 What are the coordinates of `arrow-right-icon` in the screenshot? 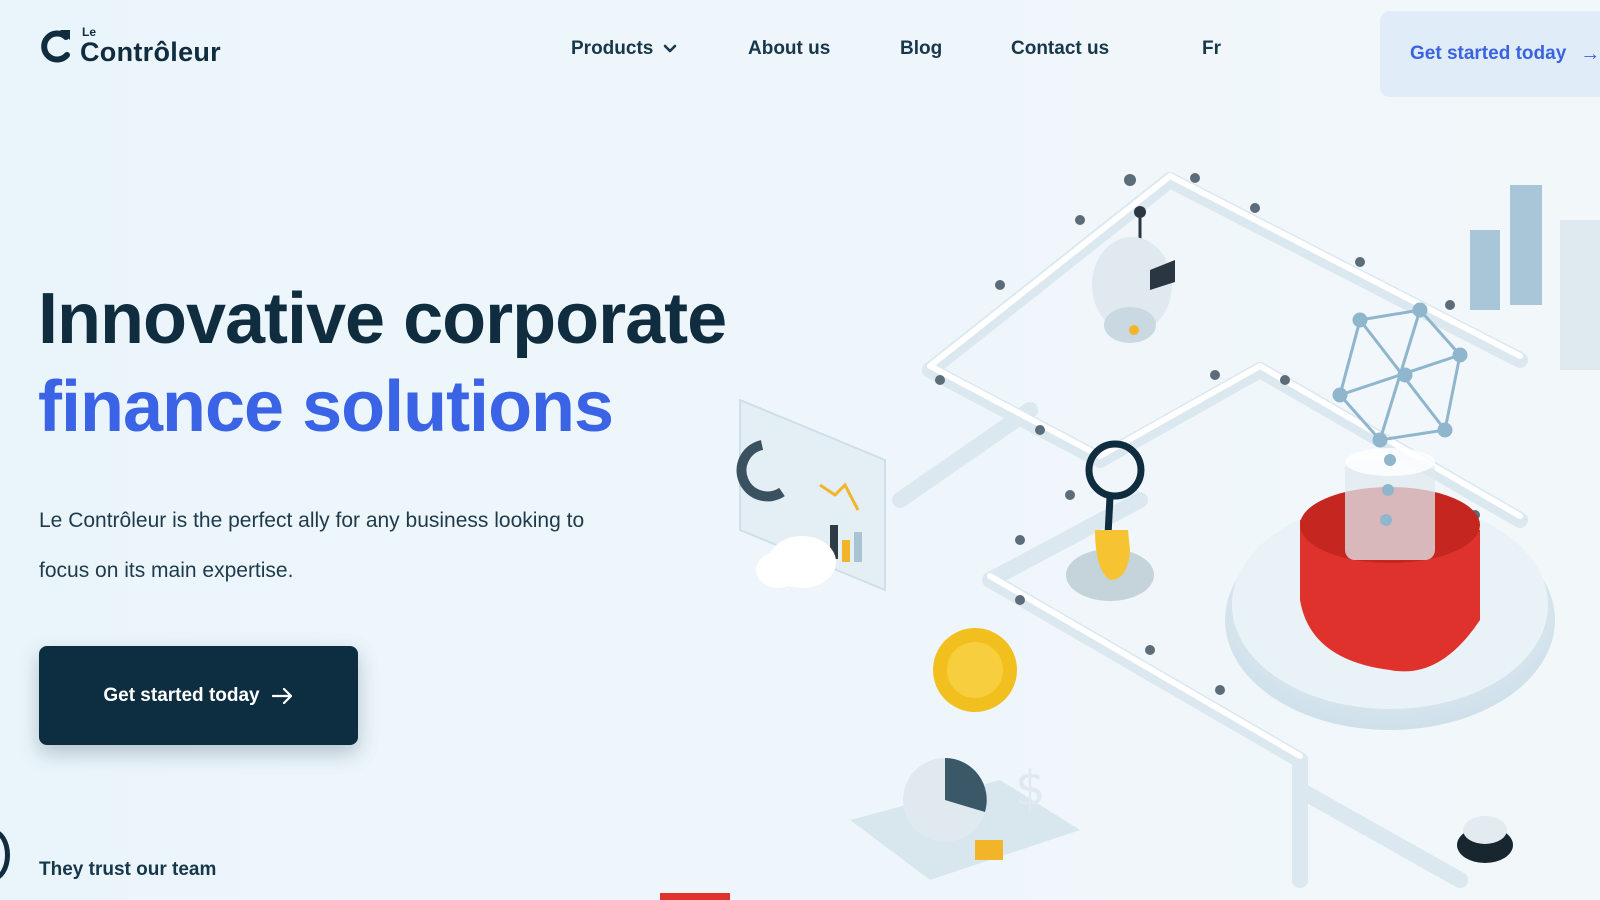 It's located at (281, 695).